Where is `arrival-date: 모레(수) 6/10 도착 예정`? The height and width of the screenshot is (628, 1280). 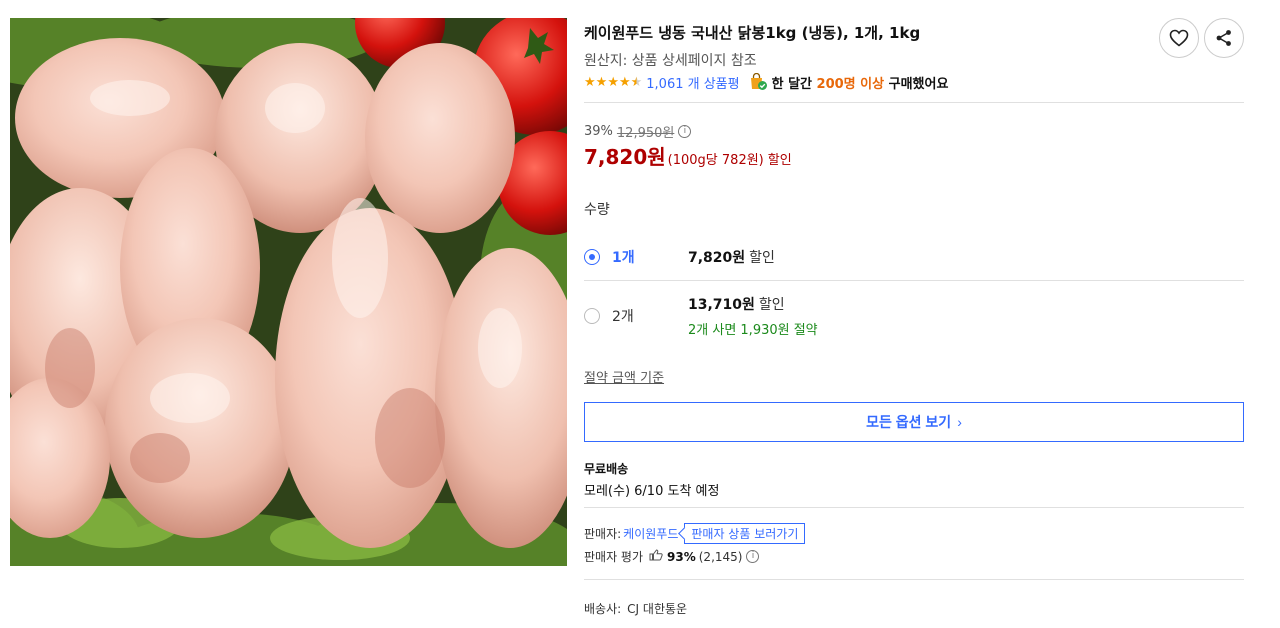 arrival-date: 모레(수) 6/10 도착 예정 is located at coordinates (652, 491).